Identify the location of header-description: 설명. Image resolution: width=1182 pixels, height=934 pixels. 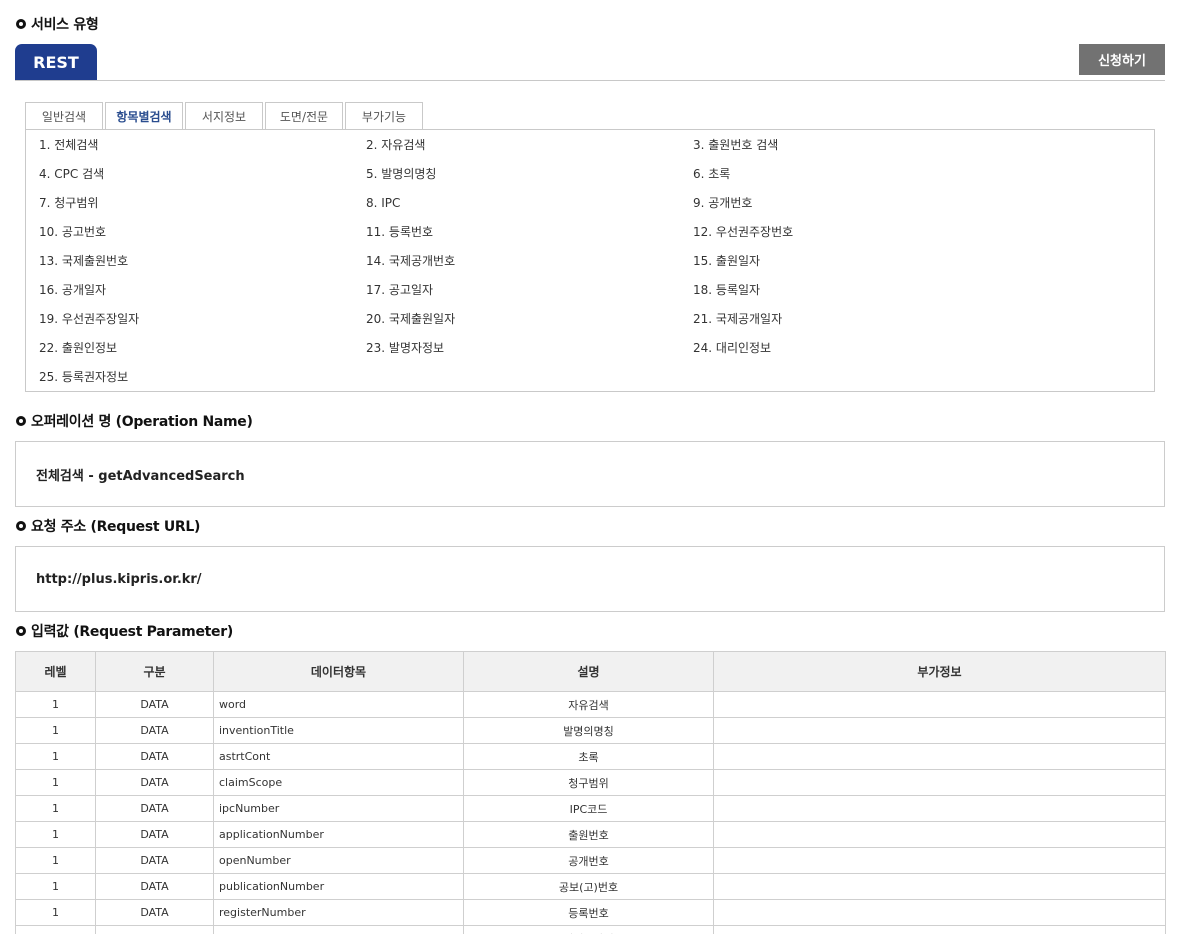
(588, 671).